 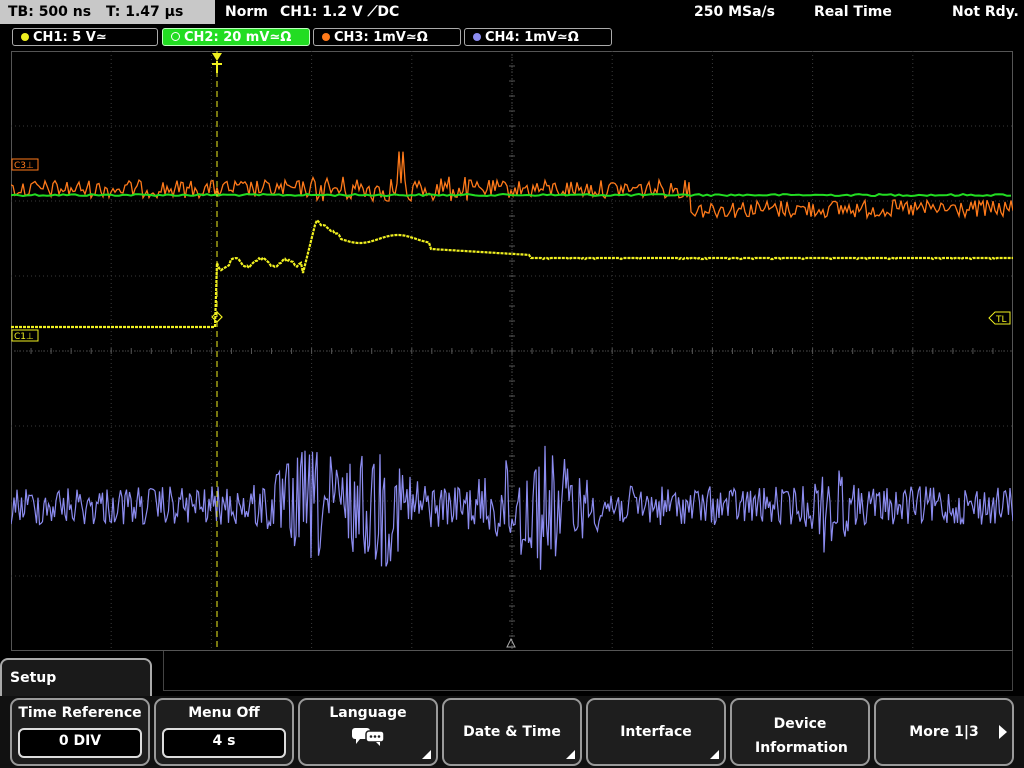 I want to click on more-label: More 1|3, so click(x=944, y=732).